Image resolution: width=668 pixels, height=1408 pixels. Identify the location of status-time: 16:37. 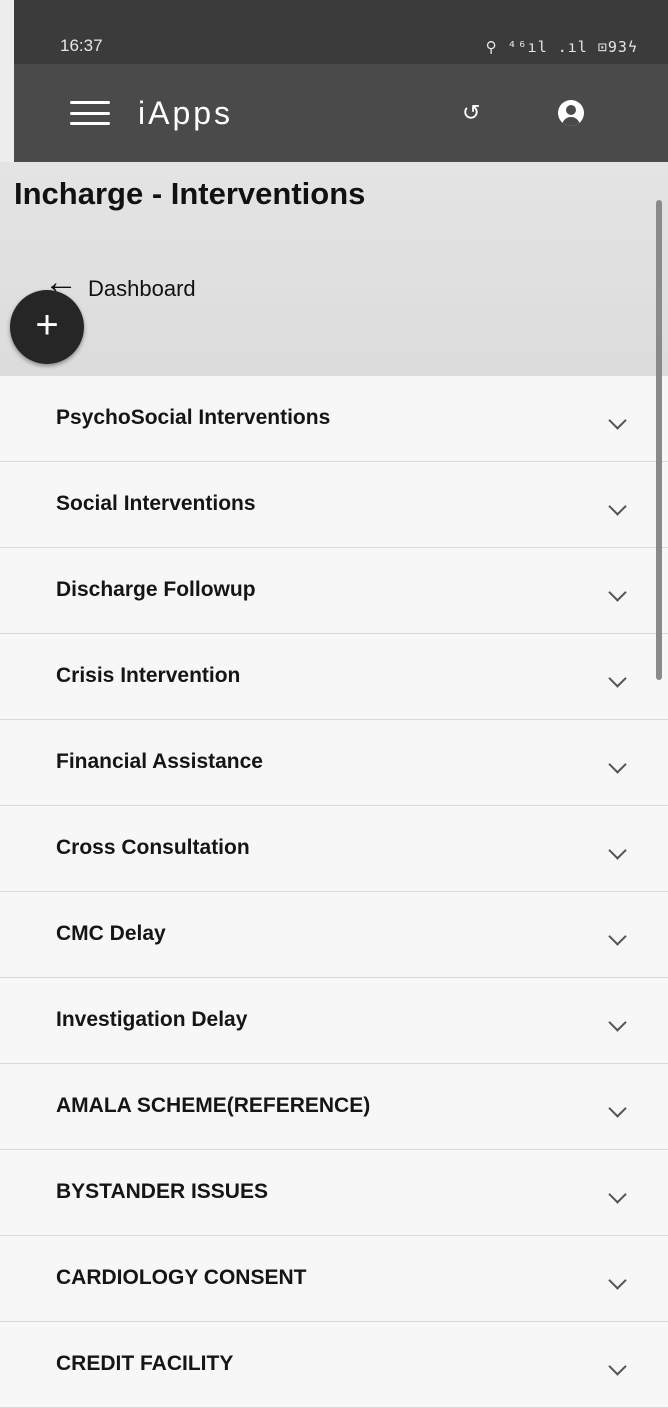
(81, 45).